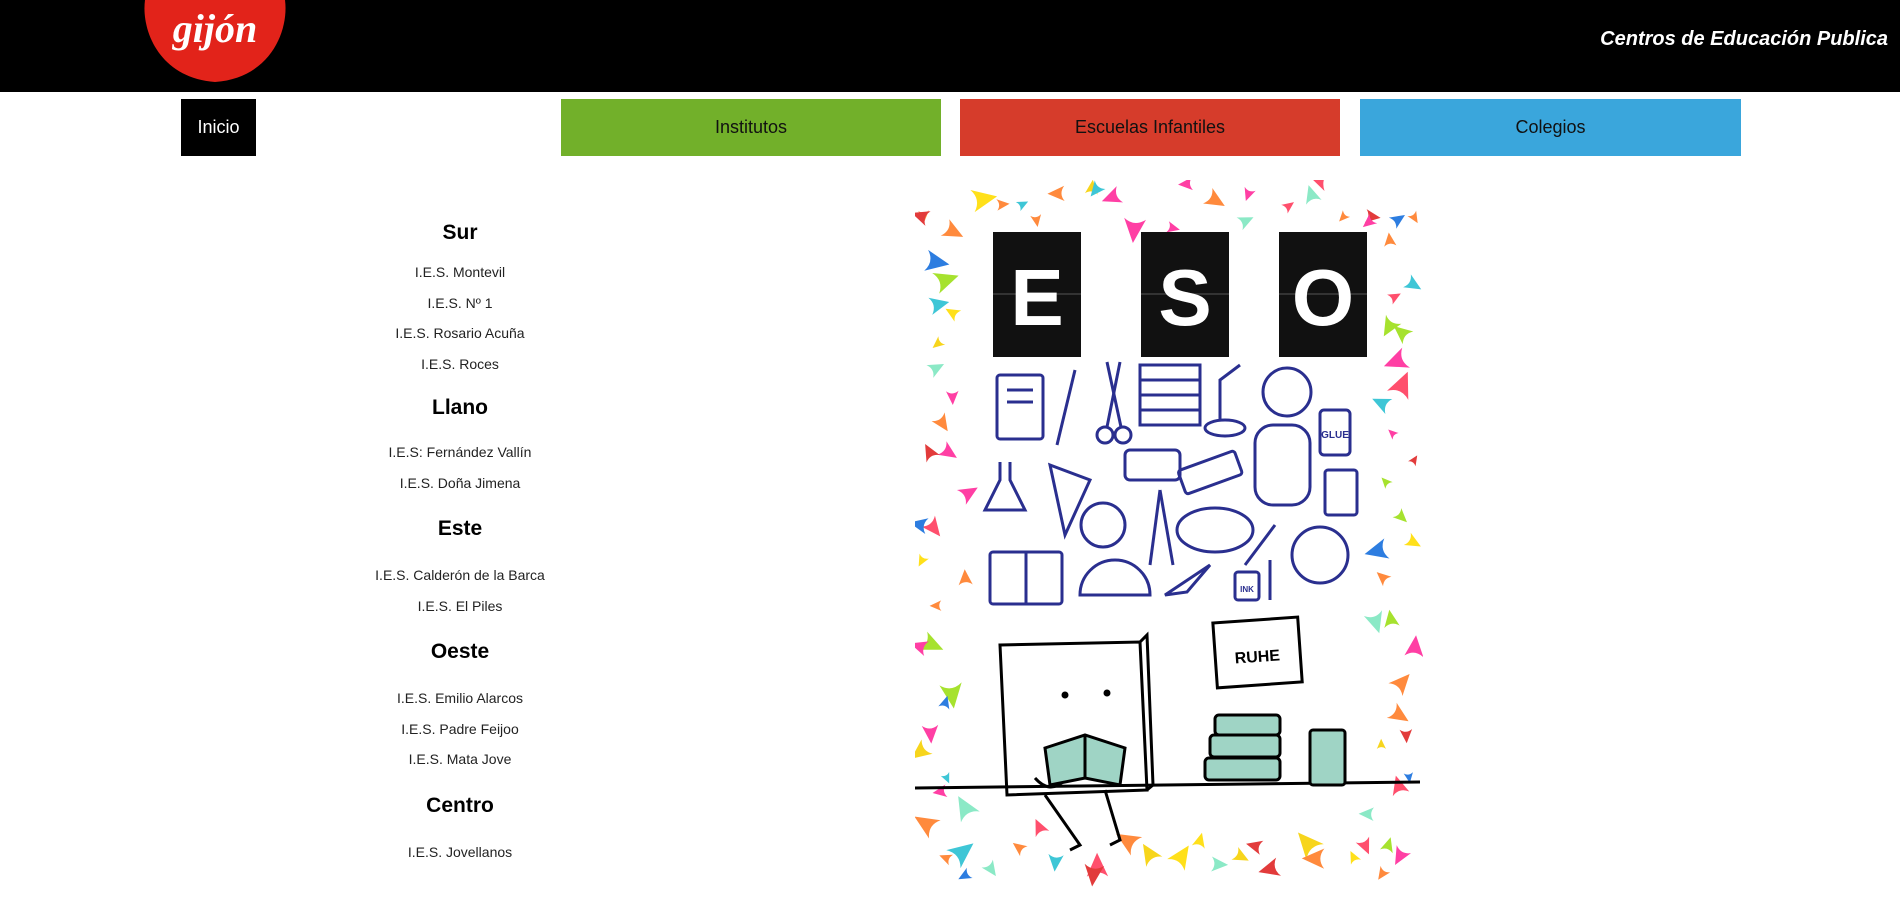 Image resolution: width=1900 pixels, height=904 pixels. I want to click on school-link: I.E.S. Nº 1, so click(460, 303).